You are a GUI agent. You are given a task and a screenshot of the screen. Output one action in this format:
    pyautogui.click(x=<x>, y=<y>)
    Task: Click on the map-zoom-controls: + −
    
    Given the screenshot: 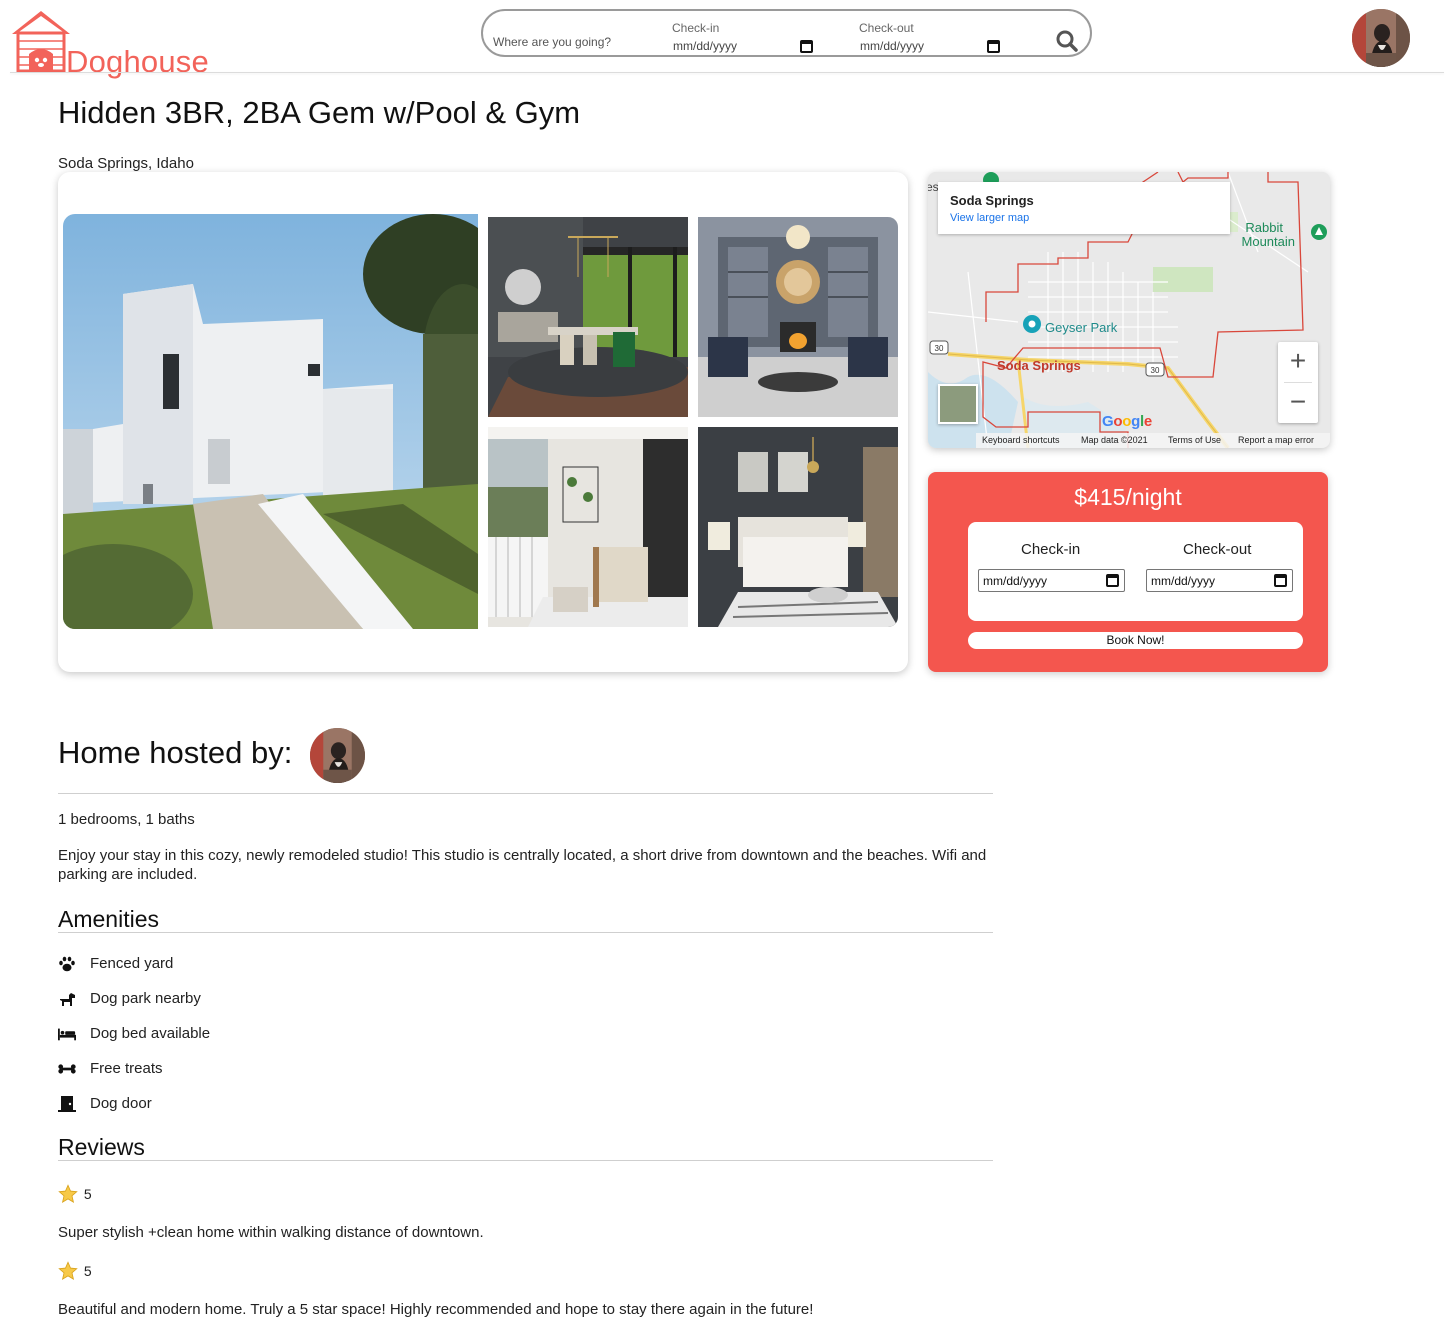 What is the action you would take?
    pyautogui.click(x=1298, y=382)
    